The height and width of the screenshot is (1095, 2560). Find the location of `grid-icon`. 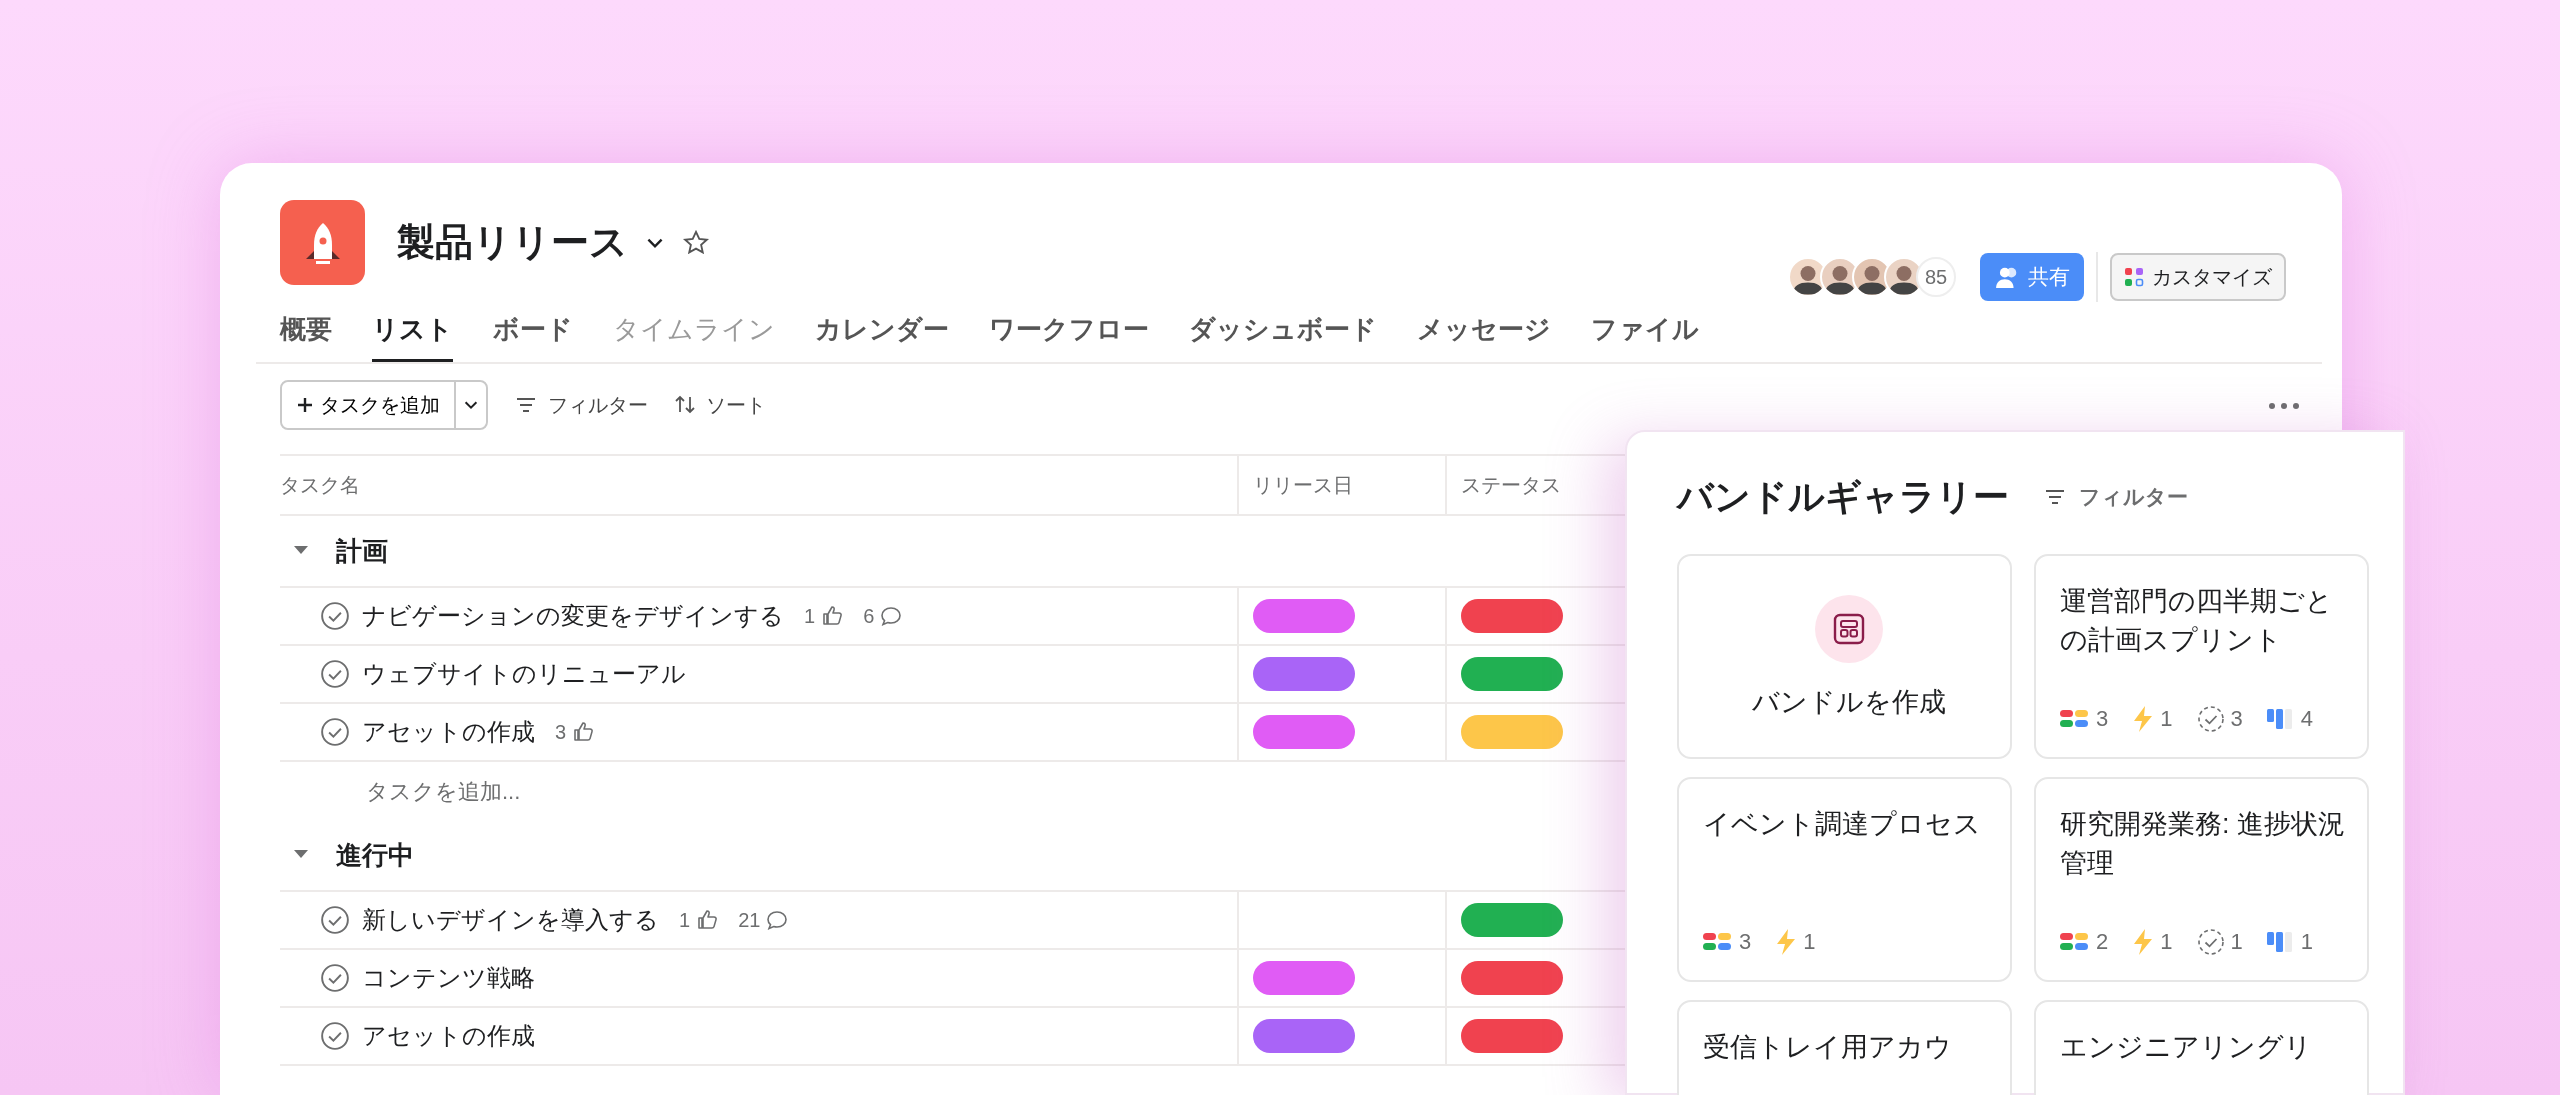

grid-icon is located at coordinates (2134, 277).